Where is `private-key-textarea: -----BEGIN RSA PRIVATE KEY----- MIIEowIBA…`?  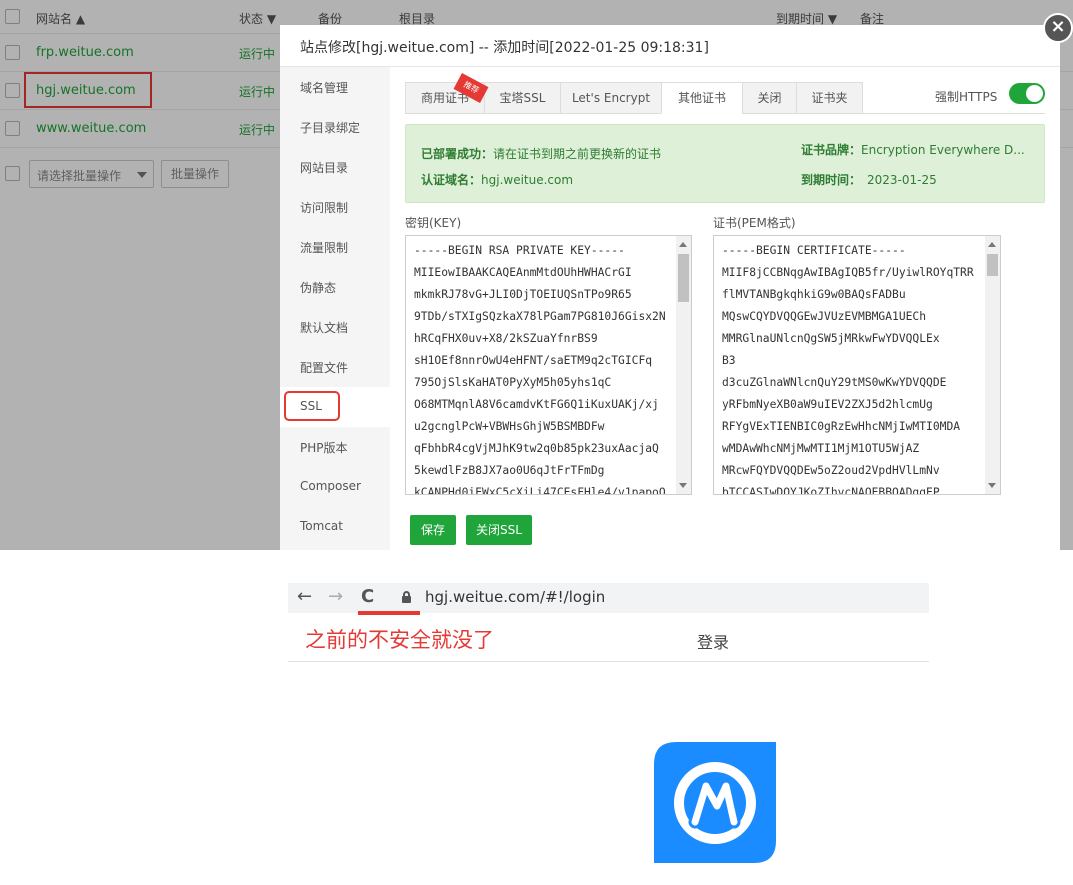 private-key-textarea: -----BEGIN RSA PRIVATE KEY----- MIIEowIBA… is located at coordinates (548, 365).